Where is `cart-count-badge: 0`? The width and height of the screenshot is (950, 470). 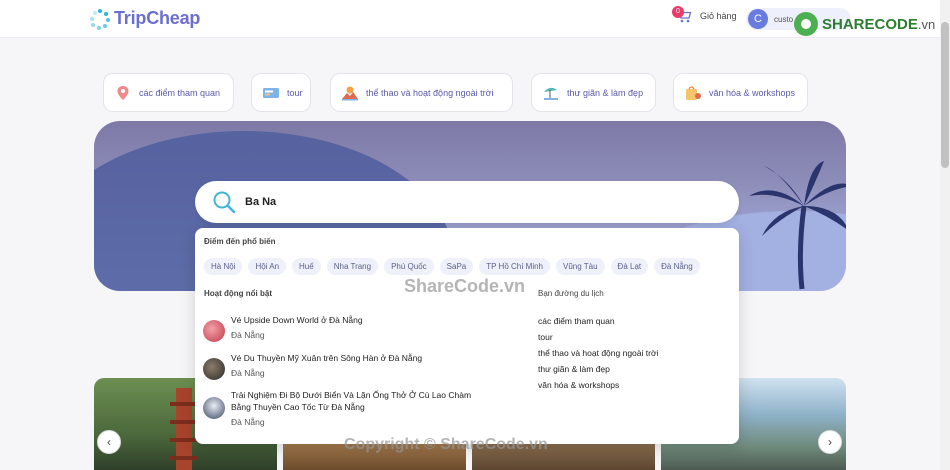
cart-count-badge: 0 is located at coordinates (678, 12).